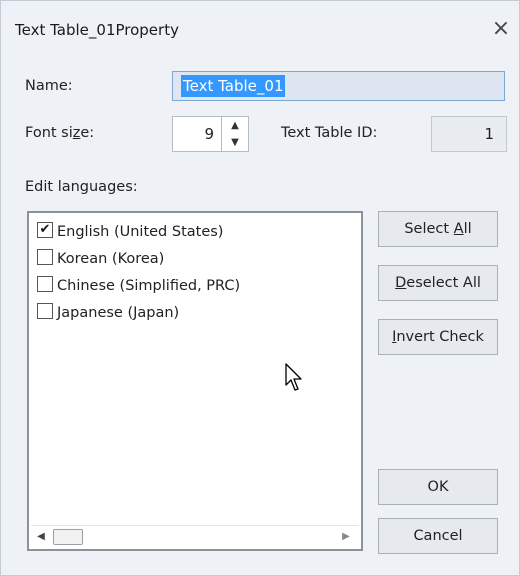 The height and width of the screenshot is (576, 520). Describe the element at coordinates (81, 187) in the screenshot. I see `edit-languages-label: Edit languages:` at that location.